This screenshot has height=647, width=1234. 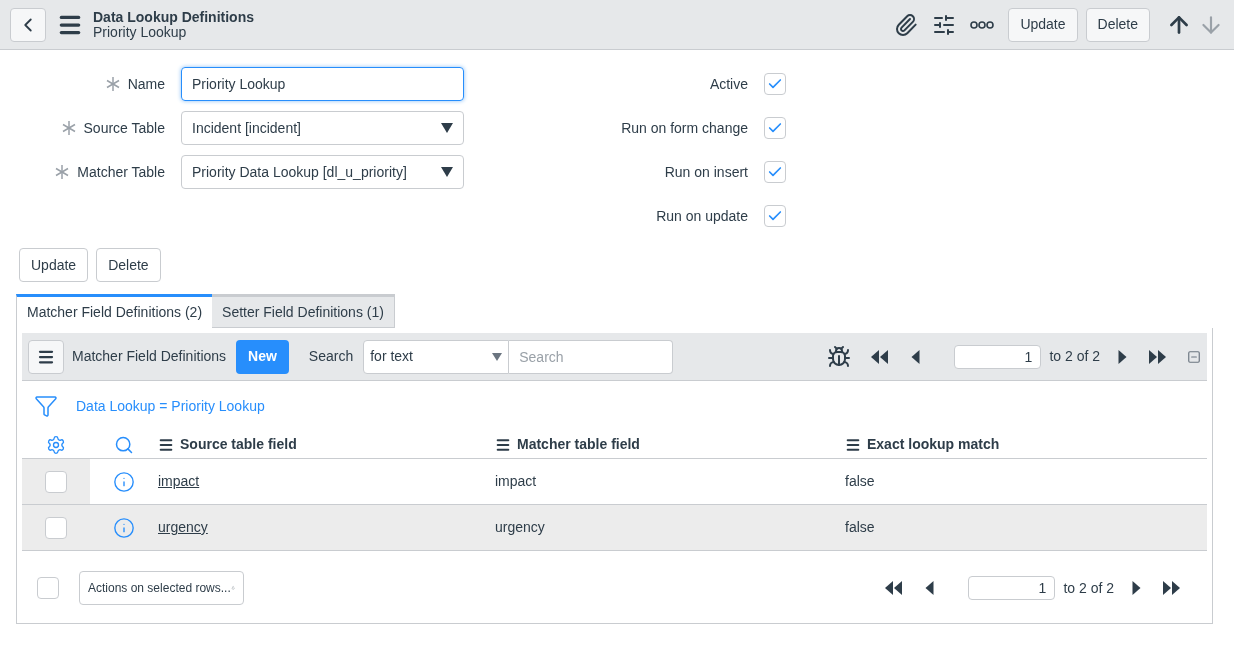 What do you see at coordinates (124, 444) in the screenshot?
I see `search-icon` at bounding box center [124, 444].